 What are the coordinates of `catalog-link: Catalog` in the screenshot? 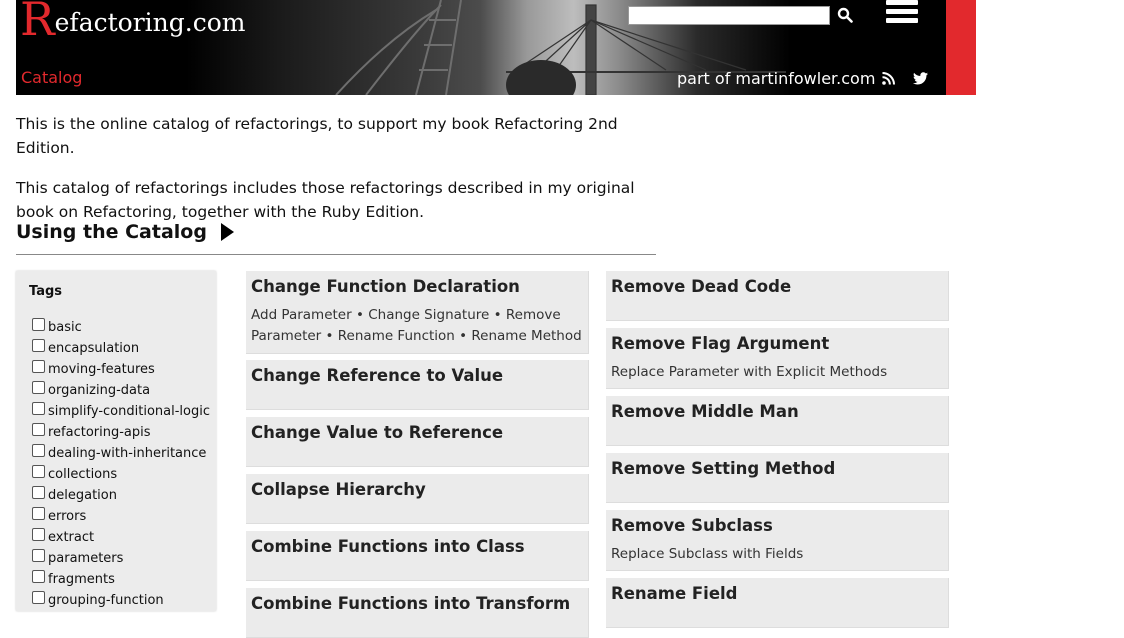 It's located at (51, 77).